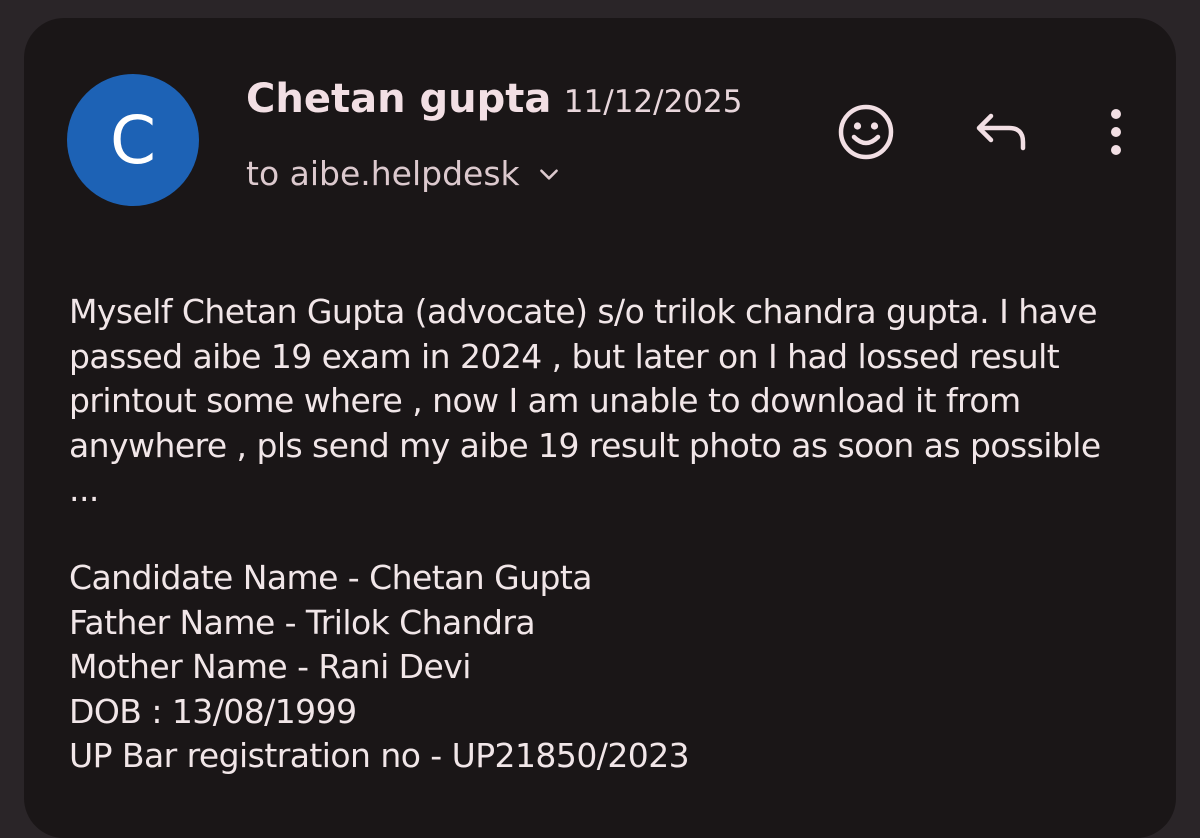  I want to click on sender-header: Chetan gupta 11/12/2025, so click(494, 99).